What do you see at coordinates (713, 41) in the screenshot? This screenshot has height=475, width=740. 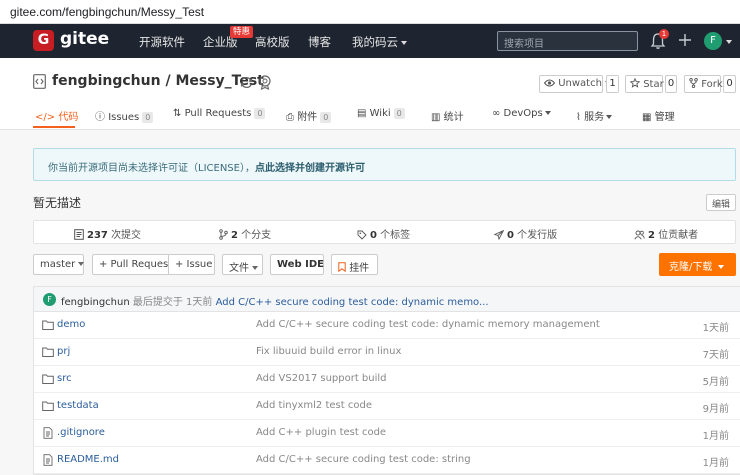 I see `user-avatar: F` at bounding box center [713, 41].